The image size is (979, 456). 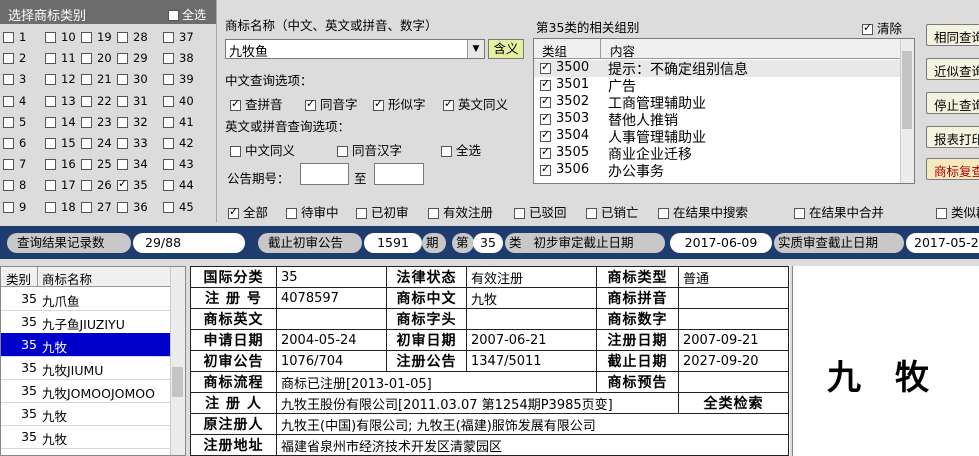 I want to click on category-36: 36, so click(x=137, y=209).